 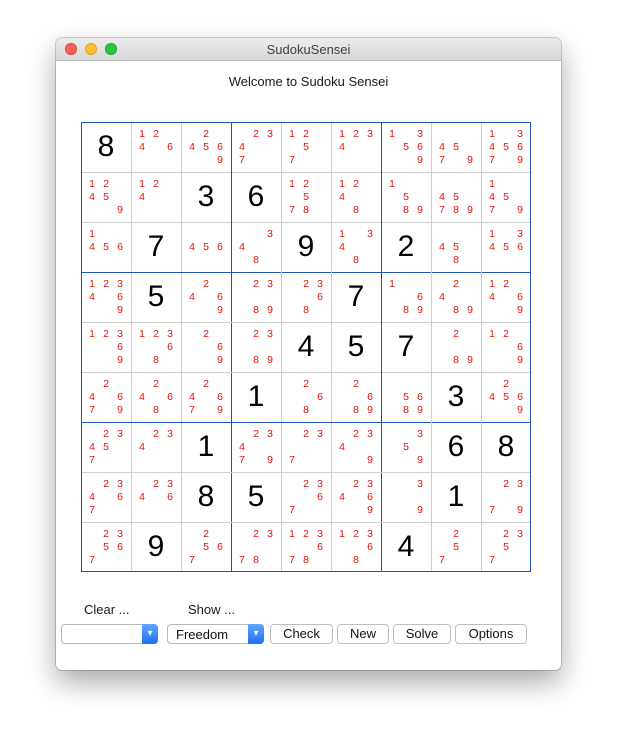 What do you see at coordinates (206, 397) in the screenshot?
I see `sudoku-cell-r6c3: 24 6 7 9` at bounding box center [206, 397].